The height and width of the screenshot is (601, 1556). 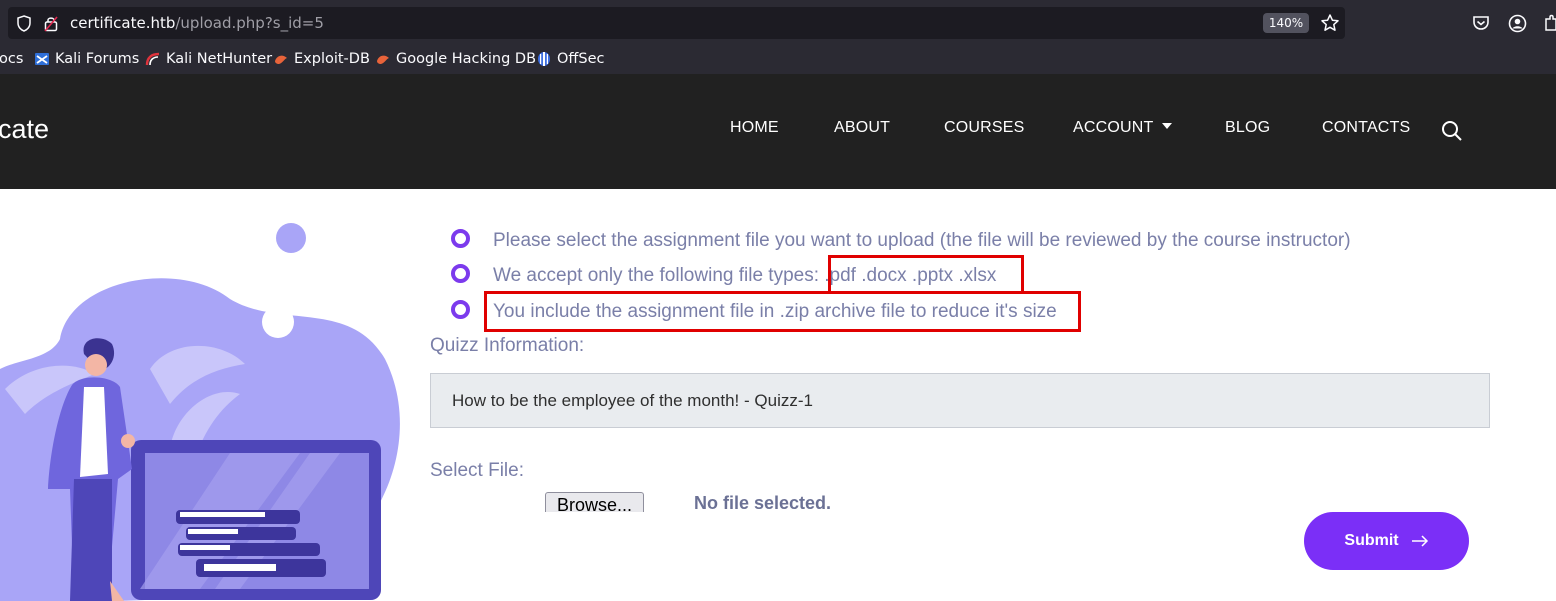 I want to click on bookmark-google-hacking-db: Google Hacking DB, so click(x=455, y=59).